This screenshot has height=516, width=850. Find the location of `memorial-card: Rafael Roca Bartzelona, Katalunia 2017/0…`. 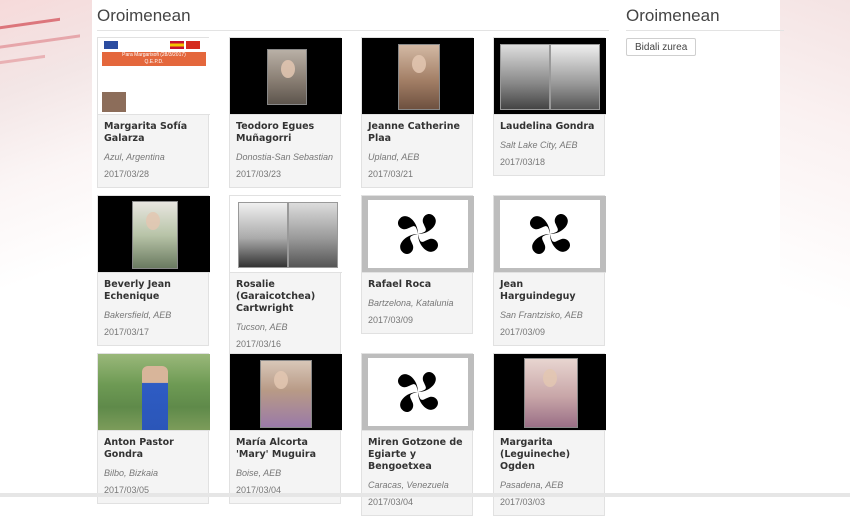

memorial-card: Rafael Roca Bartzelona, Katalunia 2017/0… is located at coordinates (417, 264).